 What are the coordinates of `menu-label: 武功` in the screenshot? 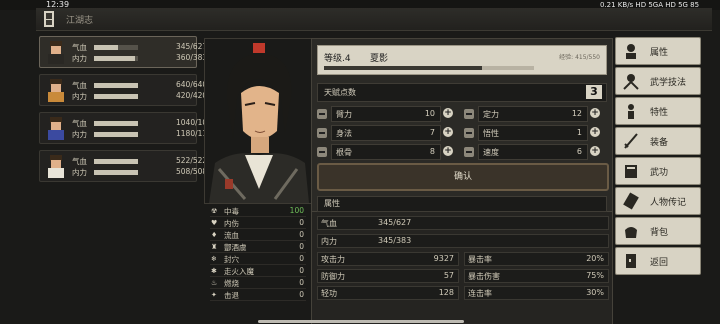 It's located at (659, 173).